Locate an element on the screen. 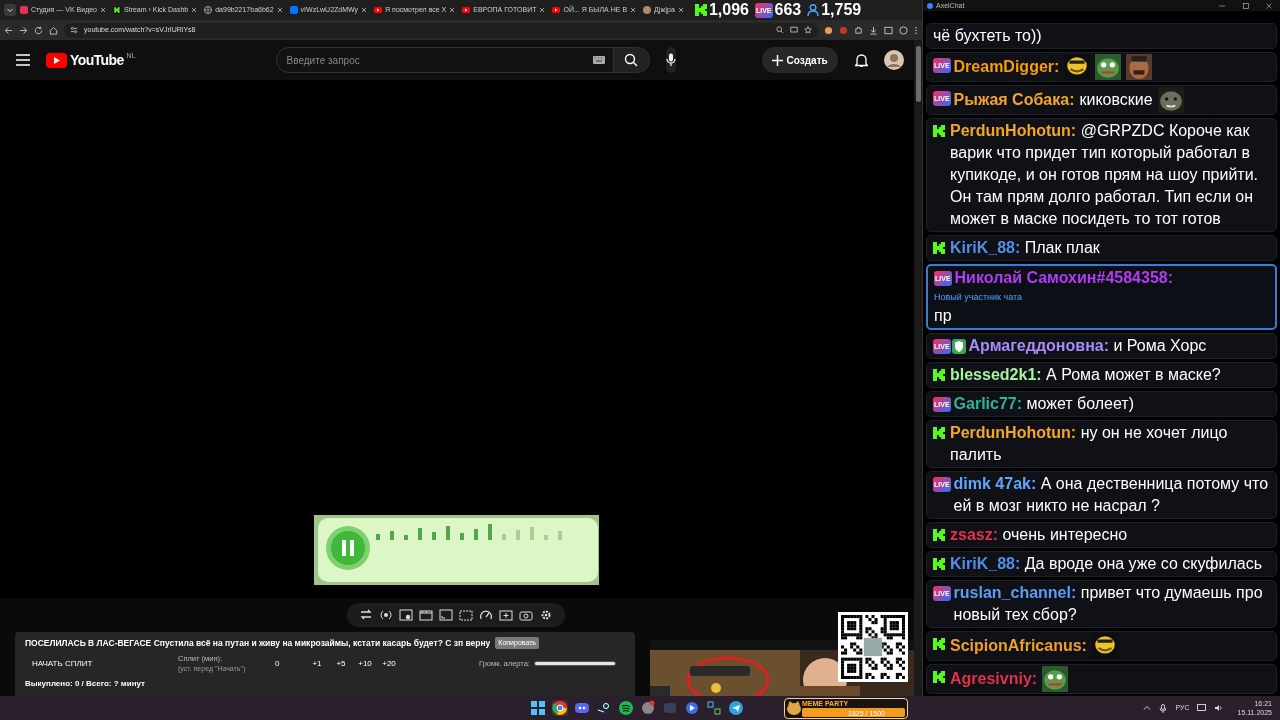 This screenshot has height=720, width=1280. message-text: KiriK_88: Да вроде она уже со скуфилась is located at coordinates (1106, 564).